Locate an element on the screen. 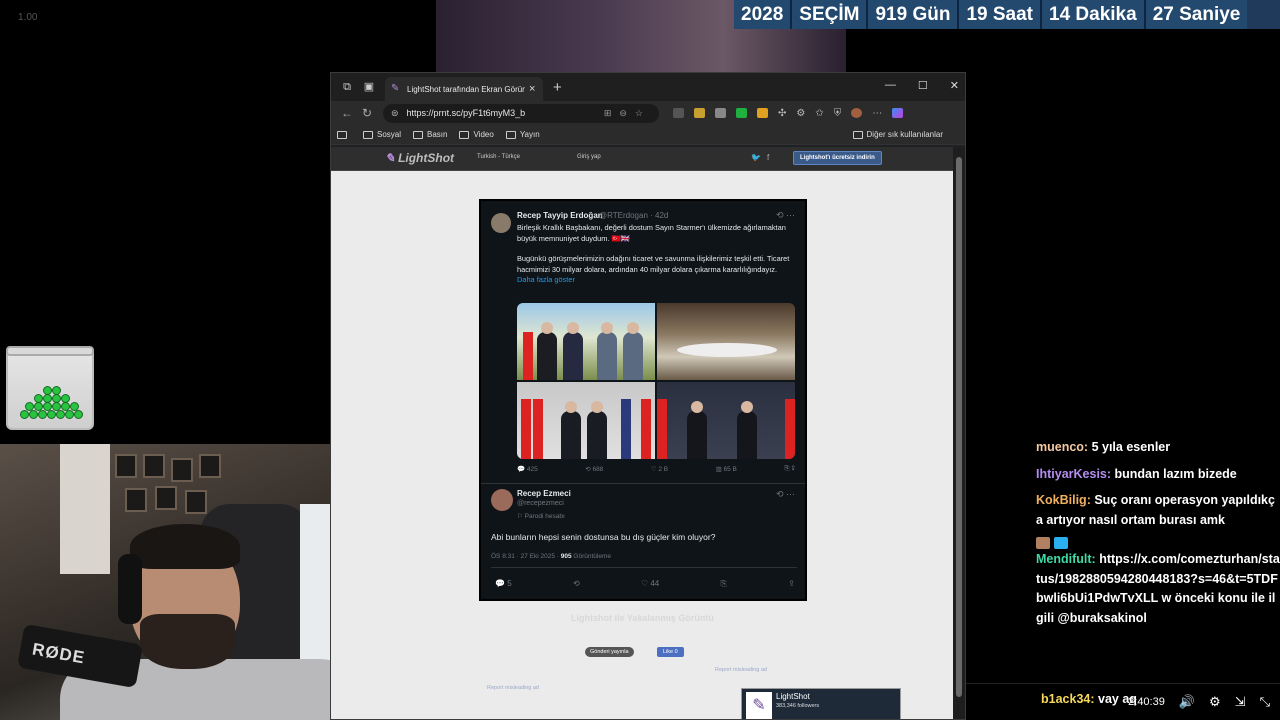 The image size is (1280, 720). profile-avatar is located at coordinates (857, 113).